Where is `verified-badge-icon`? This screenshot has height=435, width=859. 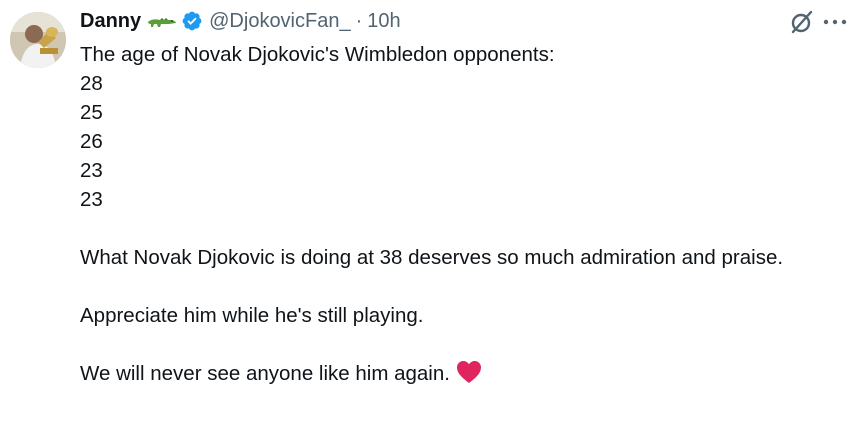 verified-badge-icon is located at coordinates (192, 21).